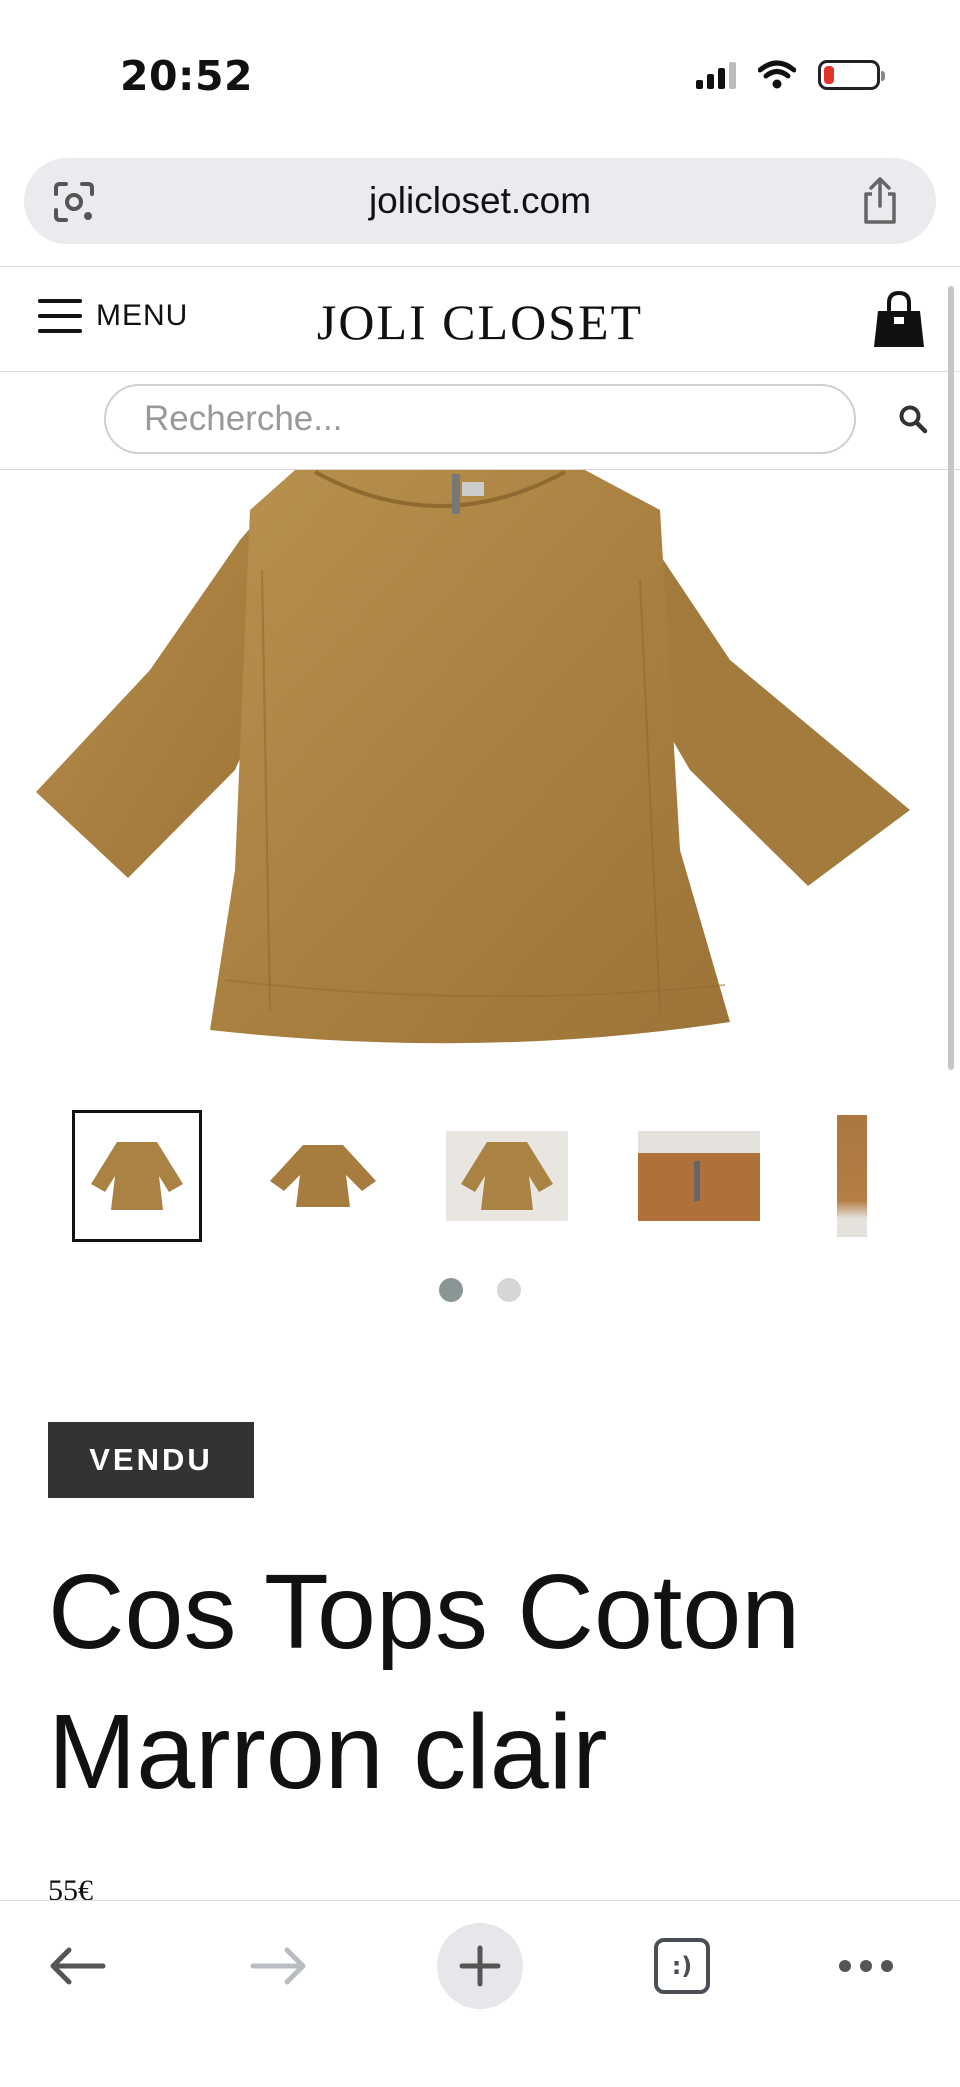 This screenshot has width=960, height=2087. I want to click on forward-button, so click(279, 1966).